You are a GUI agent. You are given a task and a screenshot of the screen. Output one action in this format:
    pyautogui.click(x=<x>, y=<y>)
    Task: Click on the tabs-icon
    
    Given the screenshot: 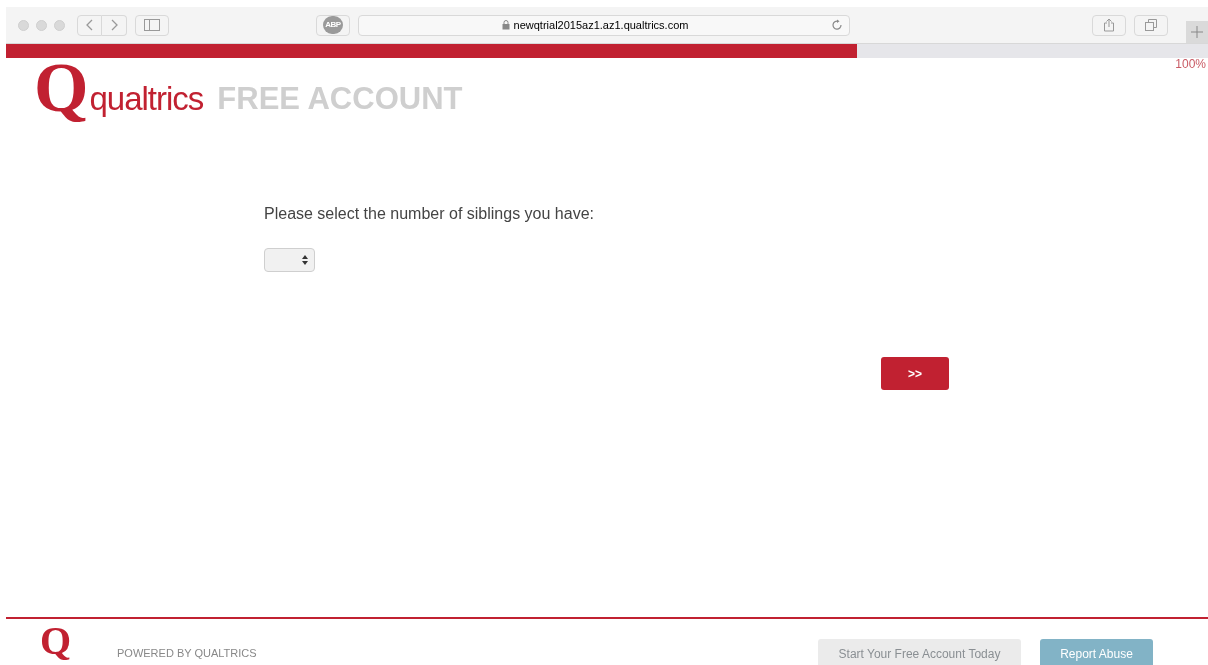 What is the action you would take?
    pyautogui.click(x=1151, y=25)
    